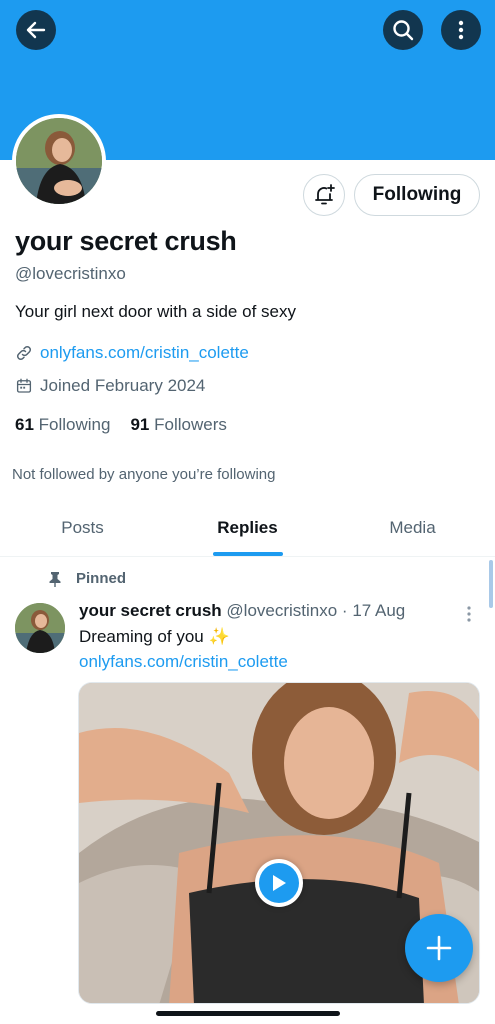 Image resolution: width=495 pixels, height=1024 pixels. I want to click on profile-website-link: onlyfans.com/cristin_colette, so click(144, 353).